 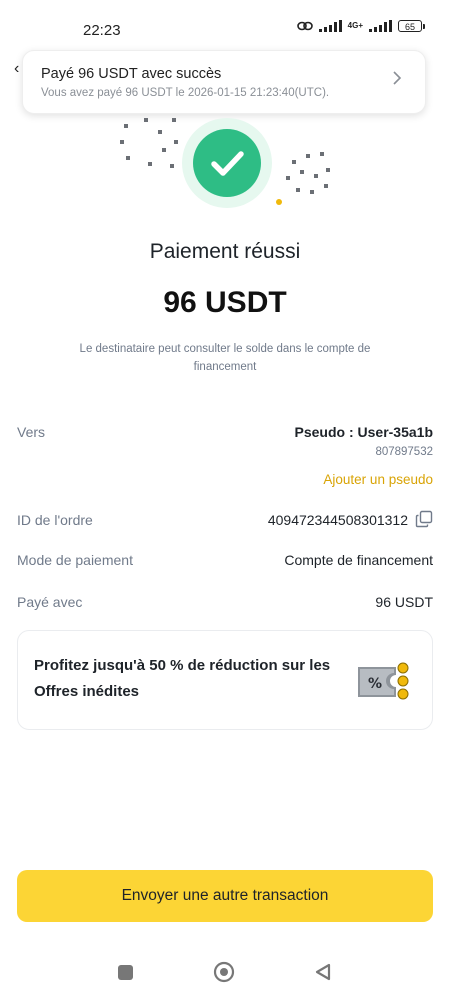 I want to click on status-time: 22:23, so click(x=102, y=30).